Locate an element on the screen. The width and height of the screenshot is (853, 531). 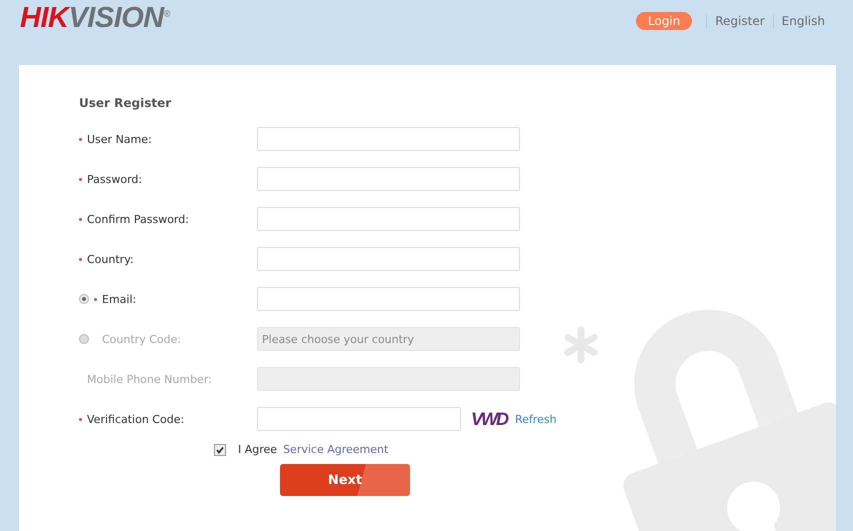
field-label: User Name: is located at coordinates (119, 139).